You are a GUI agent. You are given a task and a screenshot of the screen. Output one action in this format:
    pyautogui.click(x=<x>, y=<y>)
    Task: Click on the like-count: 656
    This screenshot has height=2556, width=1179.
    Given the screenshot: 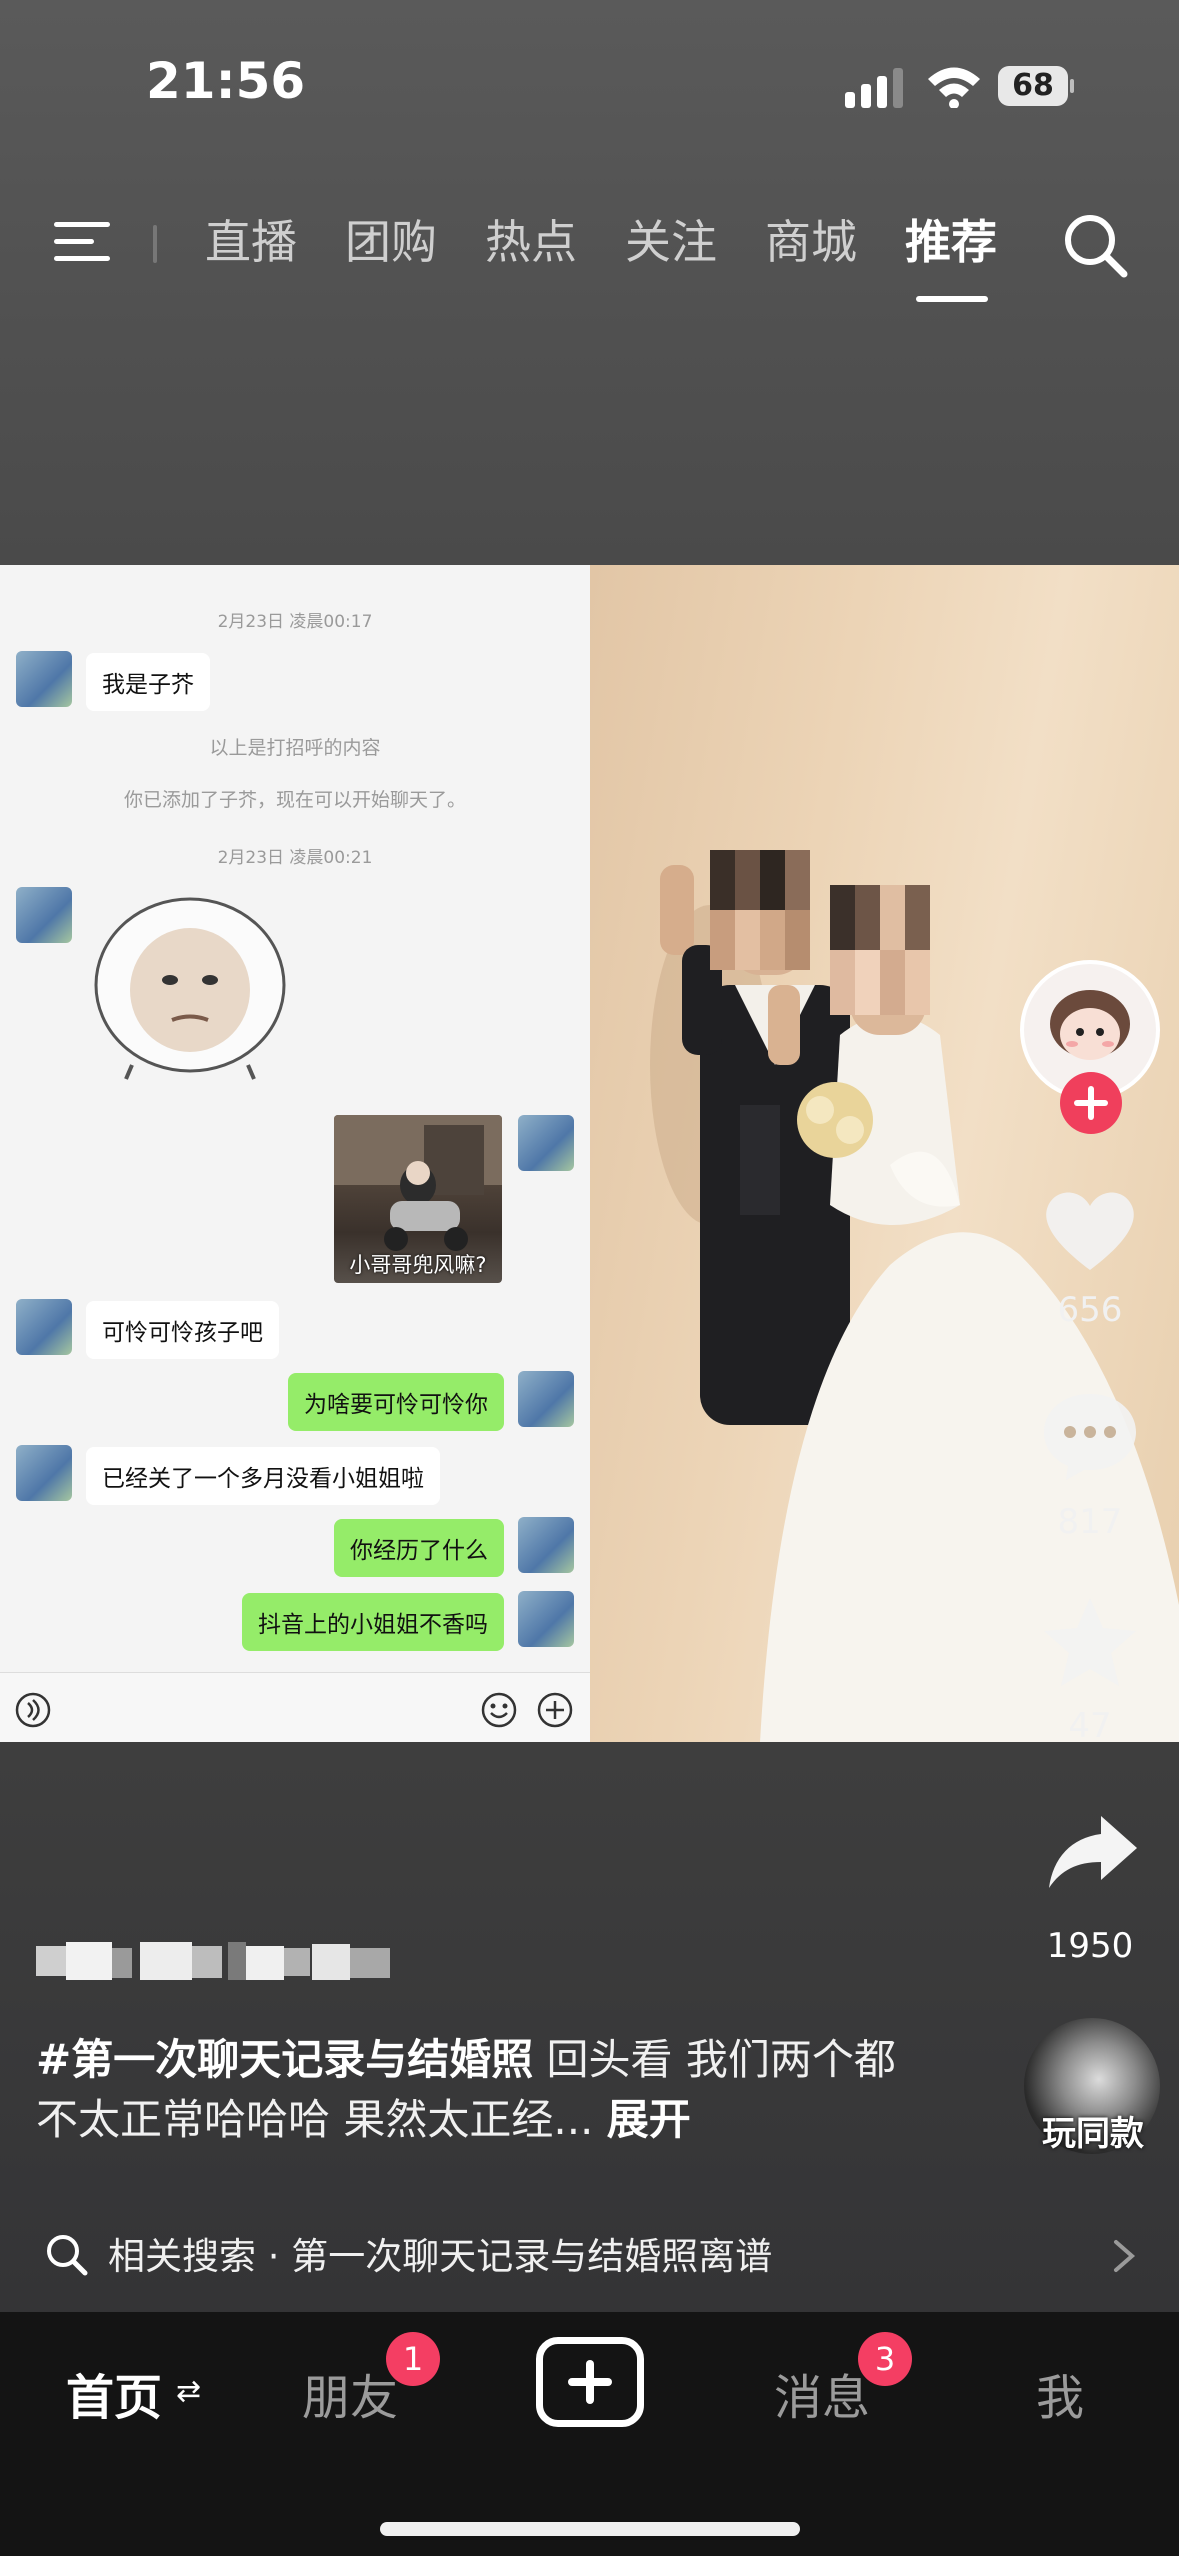 What is the action you would take?
    pyautogui.click(x=1090, y=1310)
    